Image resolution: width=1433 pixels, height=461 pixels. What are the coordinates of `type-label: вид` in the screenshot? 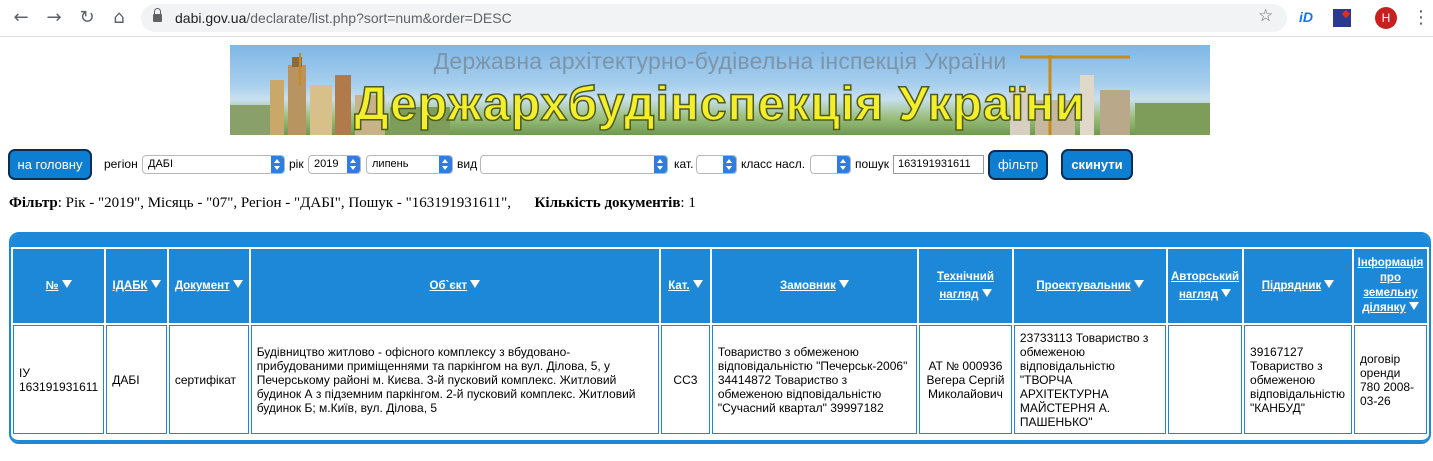 It's located at (467, 164).